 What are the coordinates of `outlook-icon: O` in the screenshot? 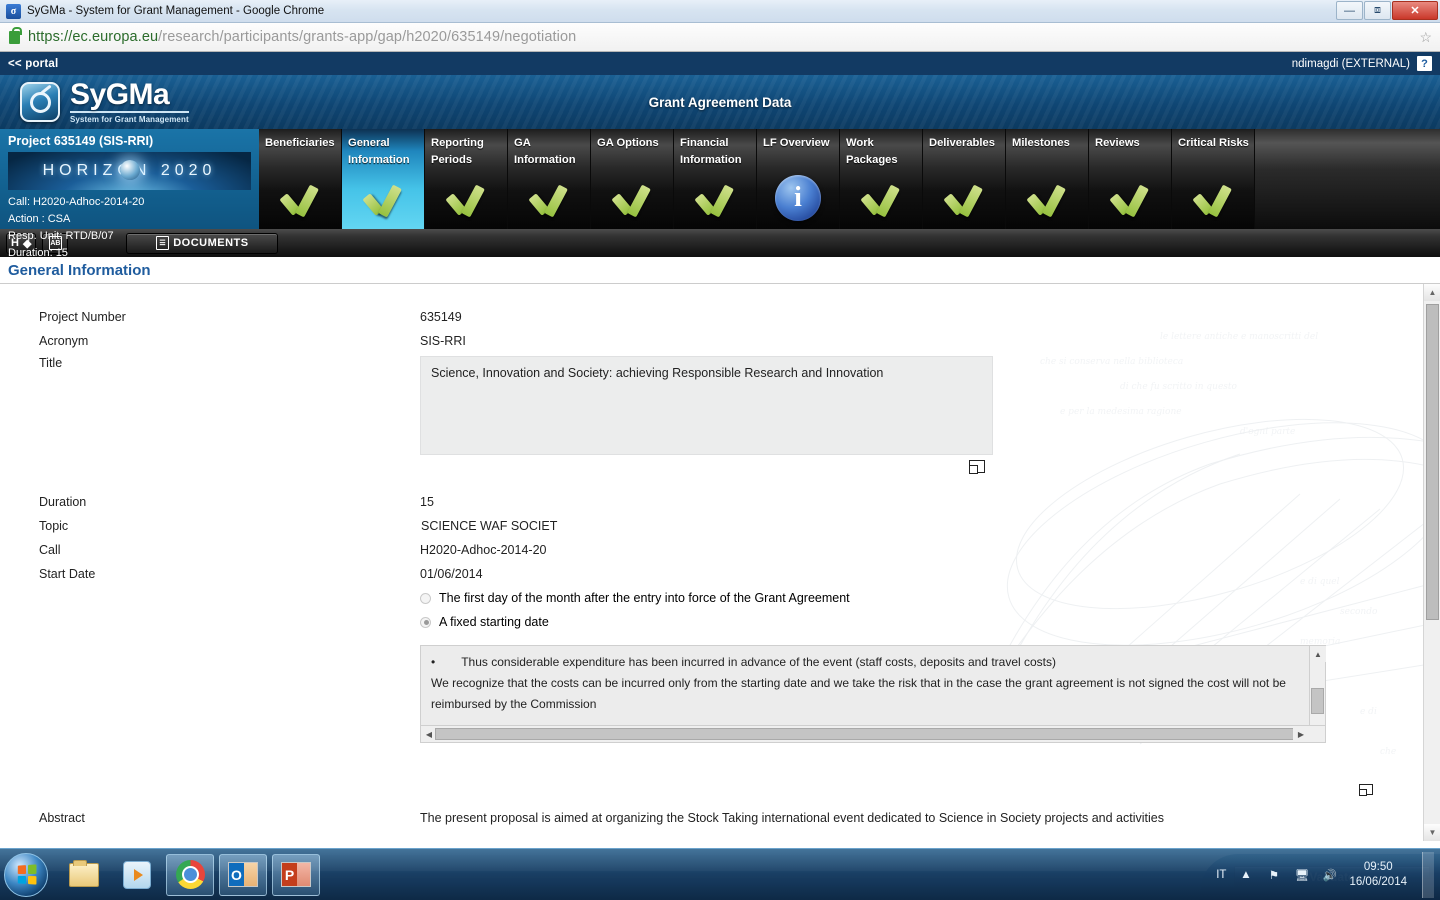 It's located at (243, 874).